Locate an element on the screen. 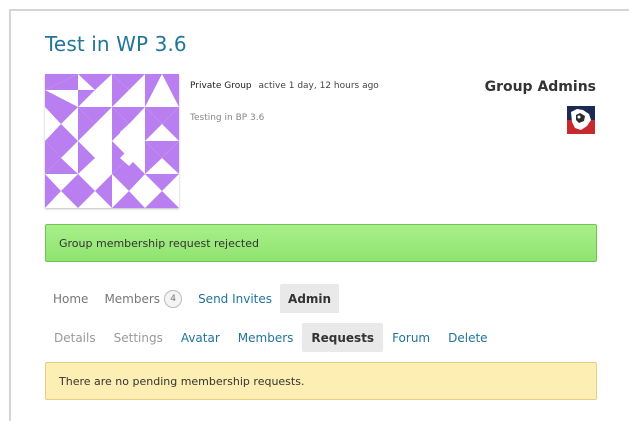  group-avatar-identicon is located at coordinates (112, 141).